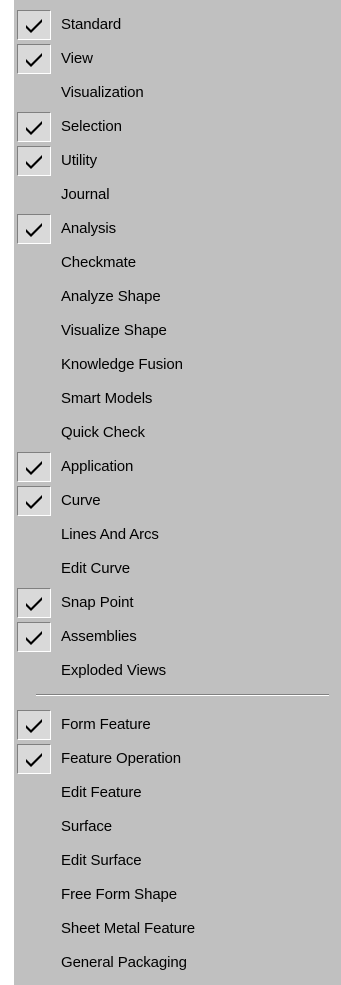 The width and height of the screenshot is (341, 985). I want to click on menu-item-label: Smart Models, so click(107, 398).